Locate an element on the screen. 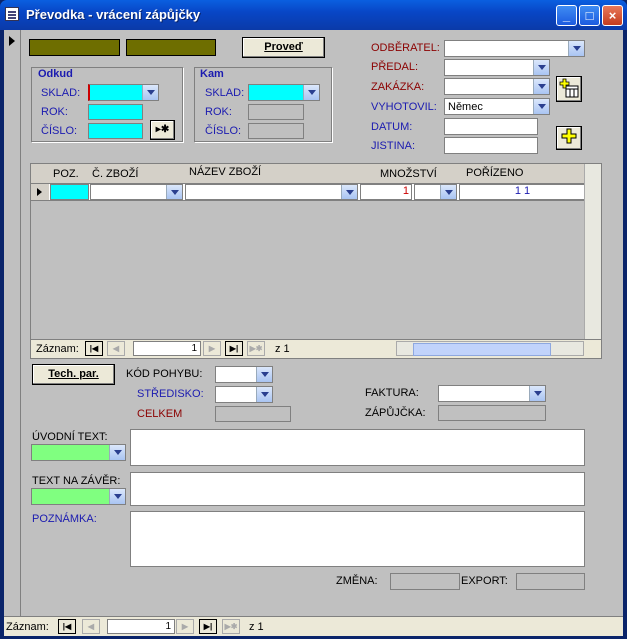  col-porizeno: POŘÍZENO is located at coordinates (494, 173).